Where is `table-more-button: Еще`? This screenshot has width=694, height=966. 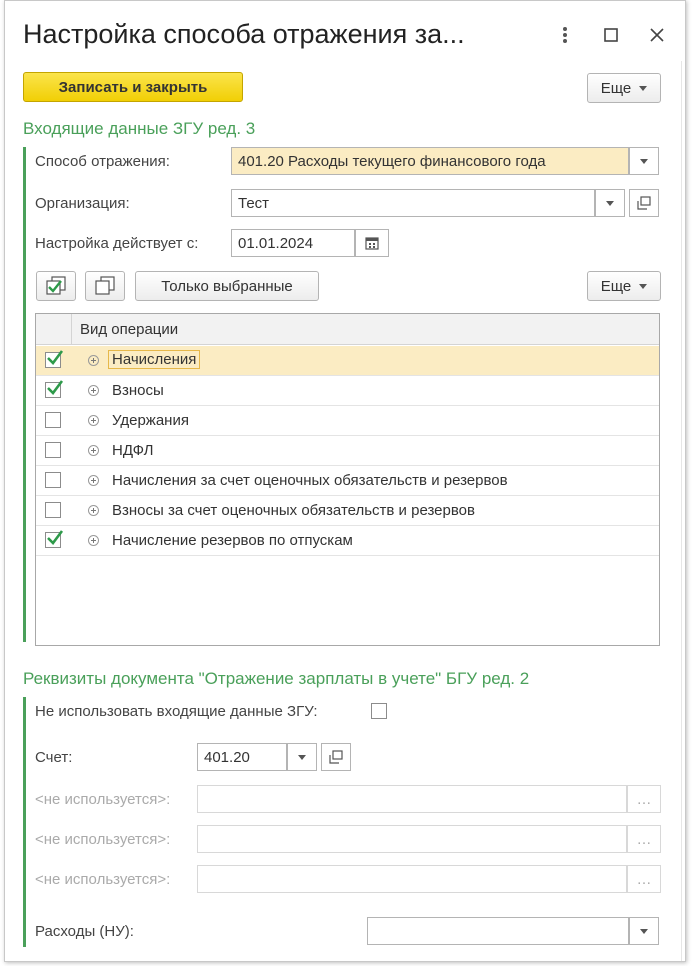
table-more-button: Еще is located at coordinates (624, 286).